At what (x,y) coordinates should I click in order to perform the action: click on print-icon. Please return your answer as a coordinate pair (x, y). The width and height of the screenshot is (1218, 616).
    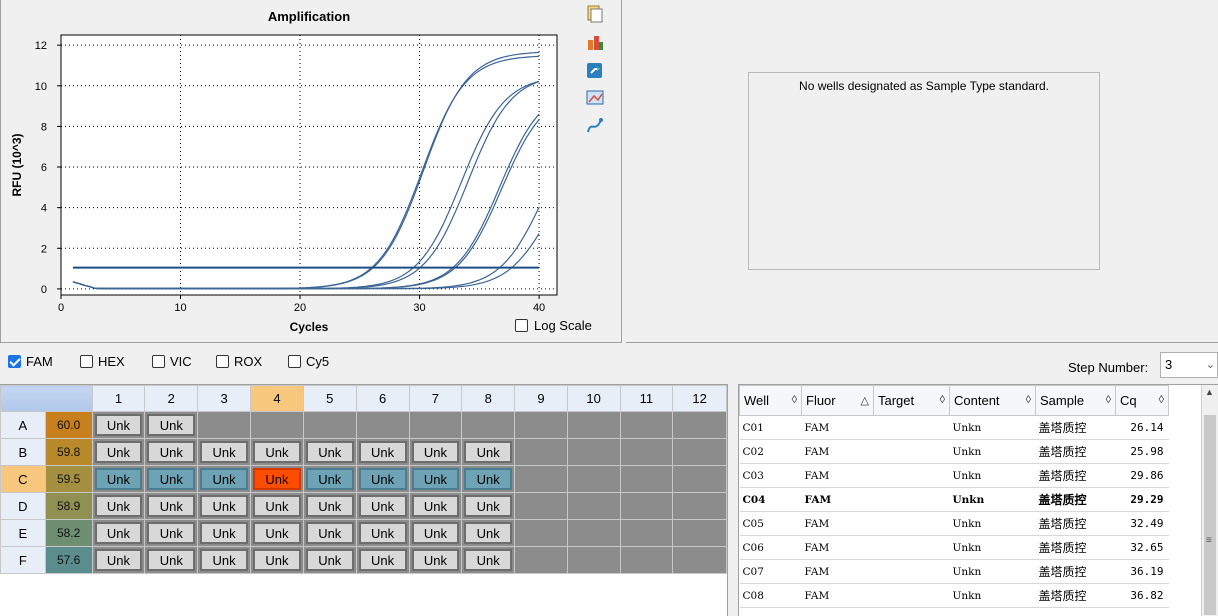
    Looking at the image, I should click on (595, 98).